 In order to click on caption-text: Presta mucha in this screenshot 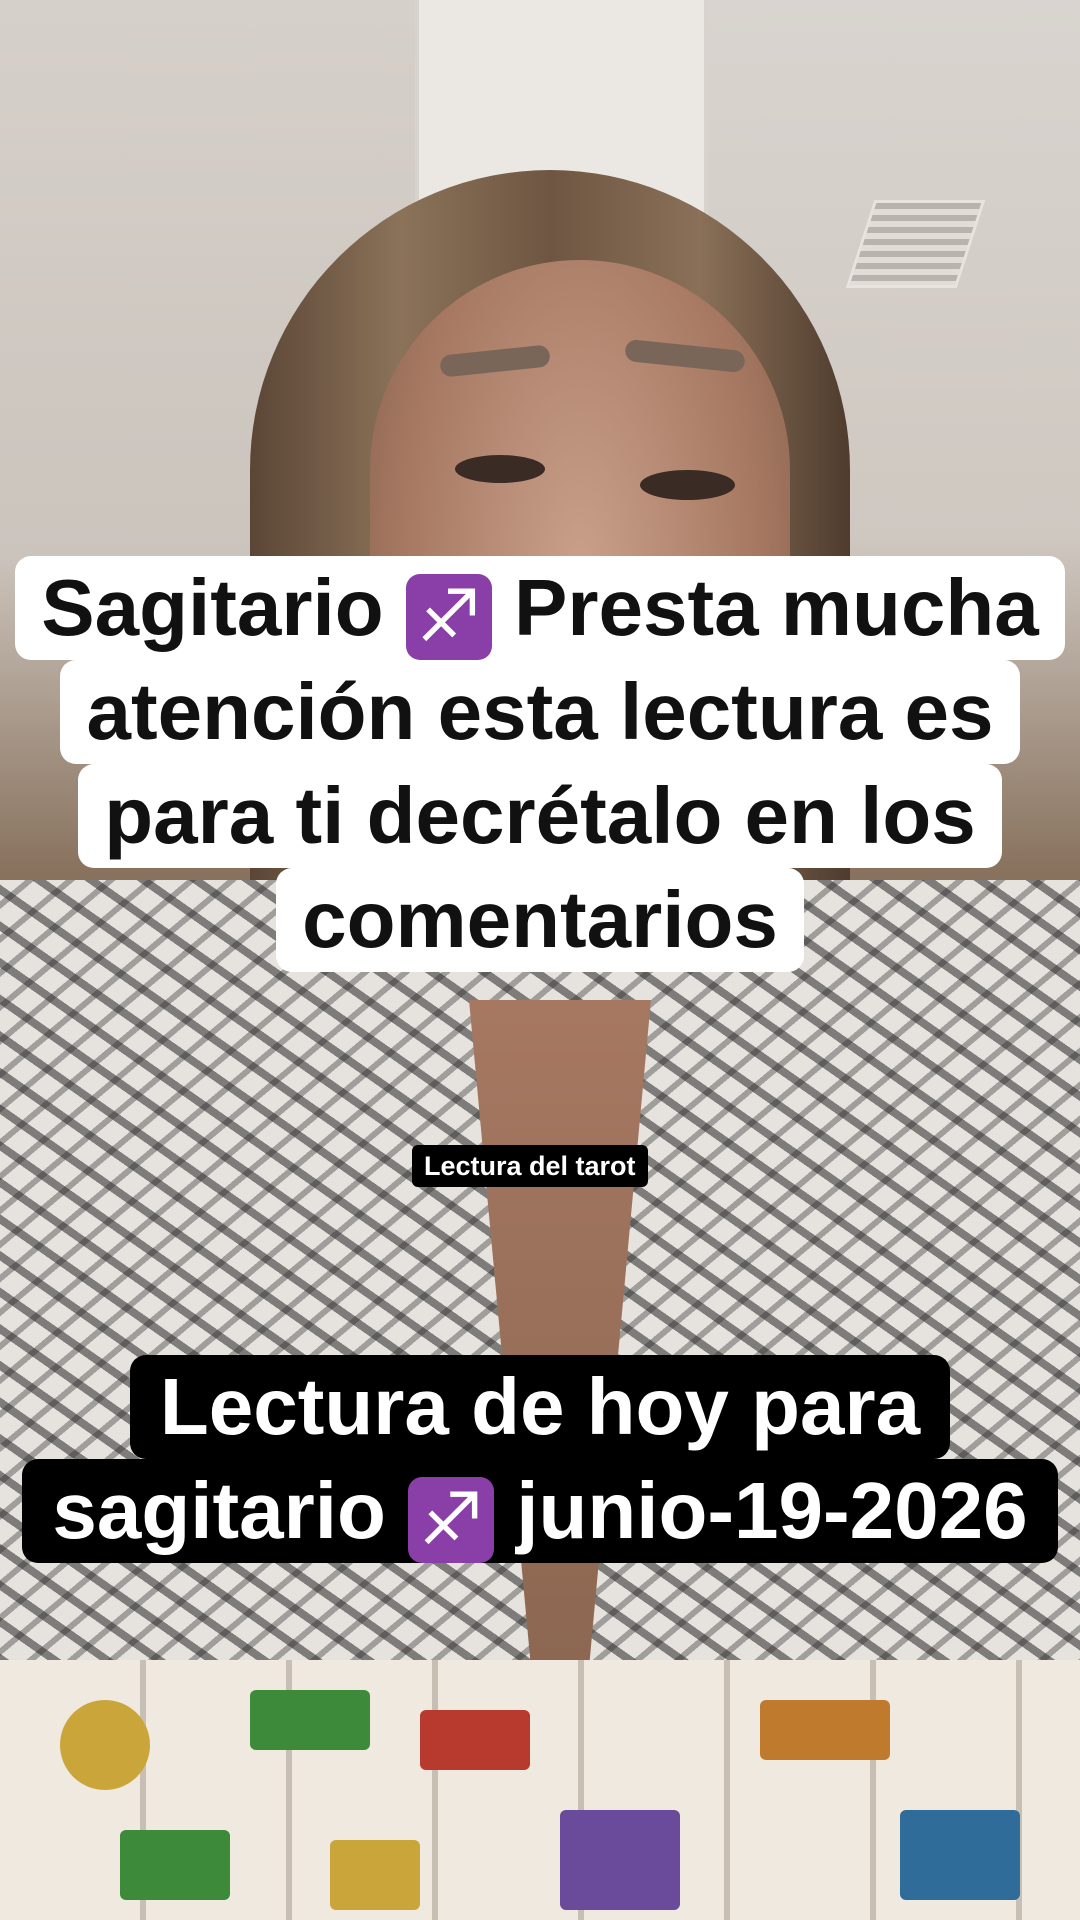, I will do `click(776, 607)`.